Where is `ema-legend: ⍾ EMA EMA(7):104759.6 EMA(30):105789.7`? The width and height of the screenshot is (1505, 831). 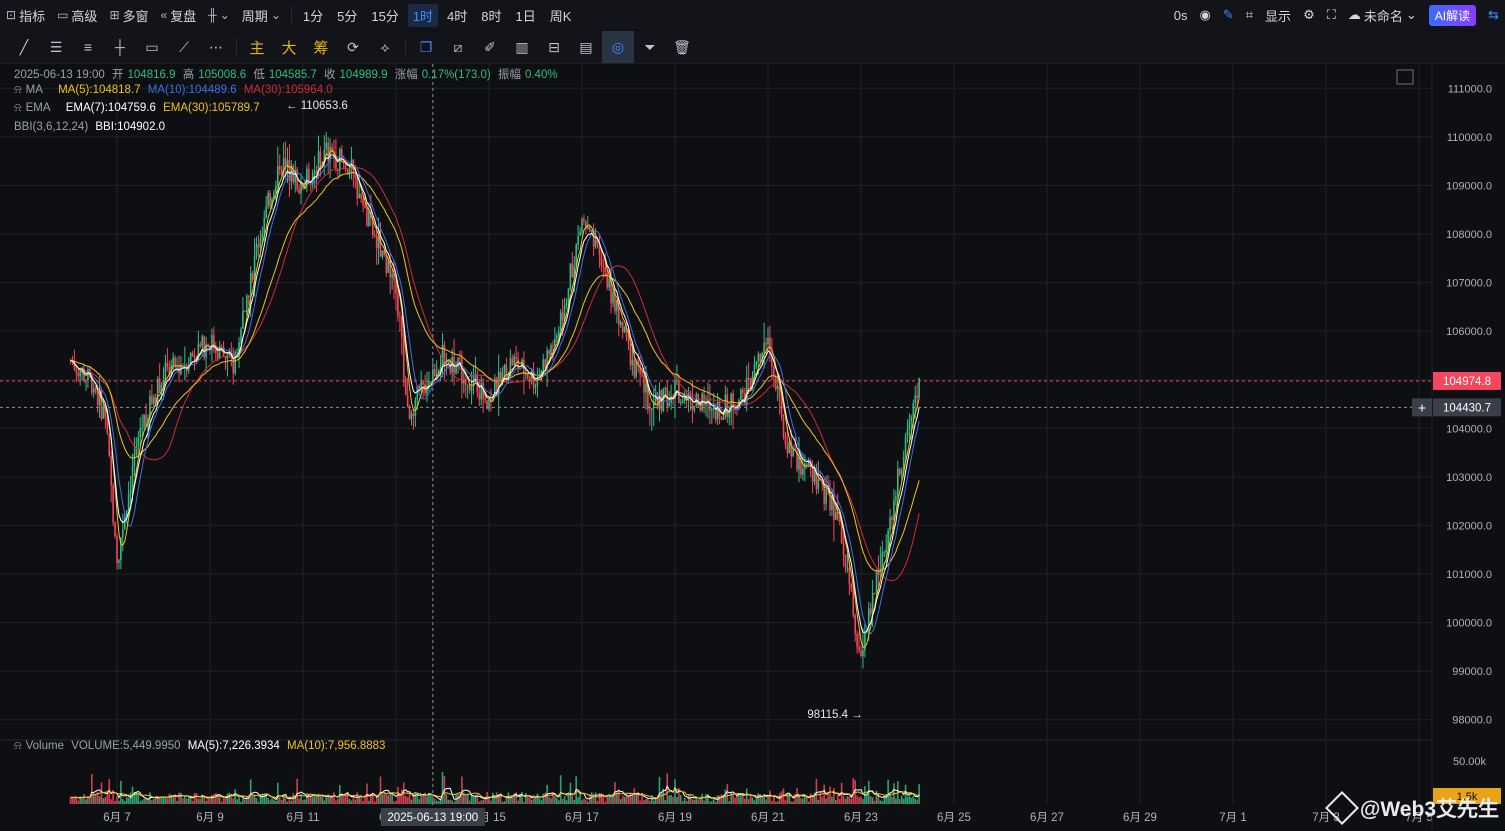
ema-legend: ⍾ EMA EMA(7):104759.6 EMA(30):105789.7 is located at coordinates (139, 108).